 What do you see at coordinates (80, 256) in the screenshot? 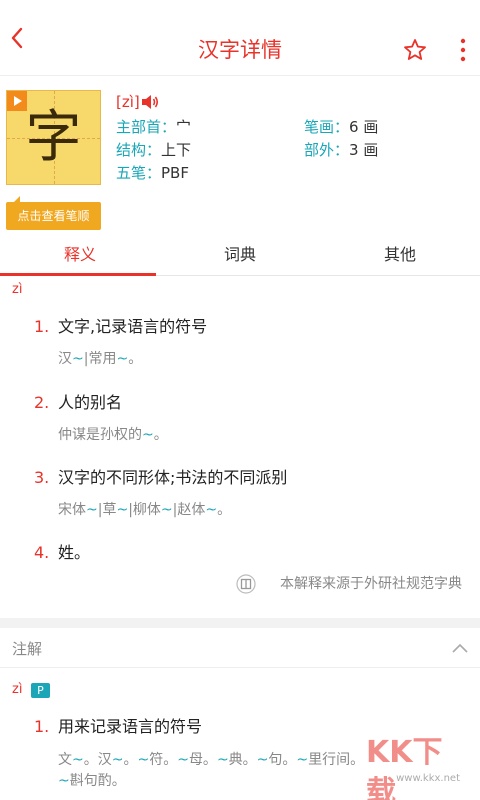
I see `tab-definition: 释义` at bounding box center [80, 256].